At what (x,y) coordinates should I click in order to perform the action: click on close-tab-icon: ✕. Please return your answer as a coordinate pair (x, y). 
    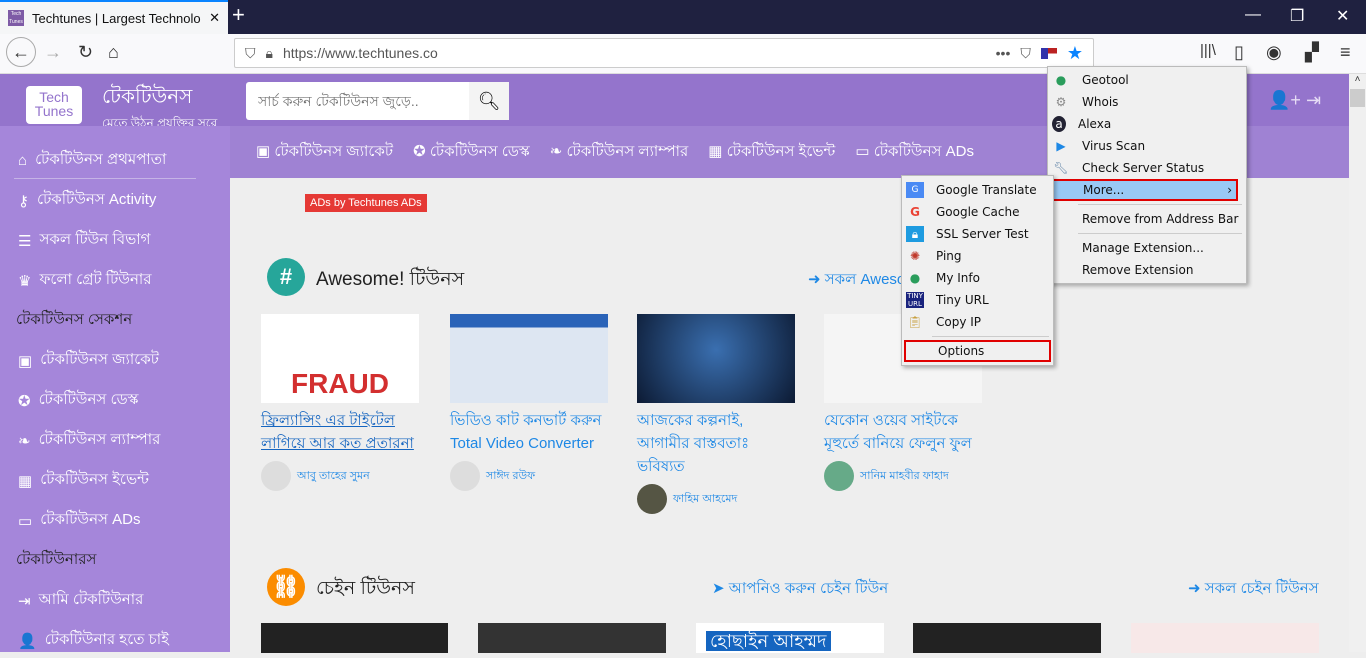
    Looking at the image, I should click on (214, 18).